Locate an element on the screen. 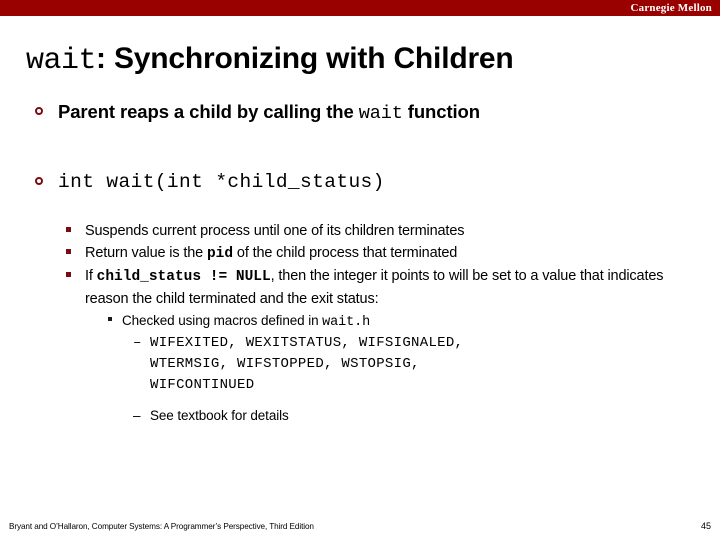 The width and height of the screenshot is (720, 540). return-value-pre: Return value is the is located at coordinates (146, 253).